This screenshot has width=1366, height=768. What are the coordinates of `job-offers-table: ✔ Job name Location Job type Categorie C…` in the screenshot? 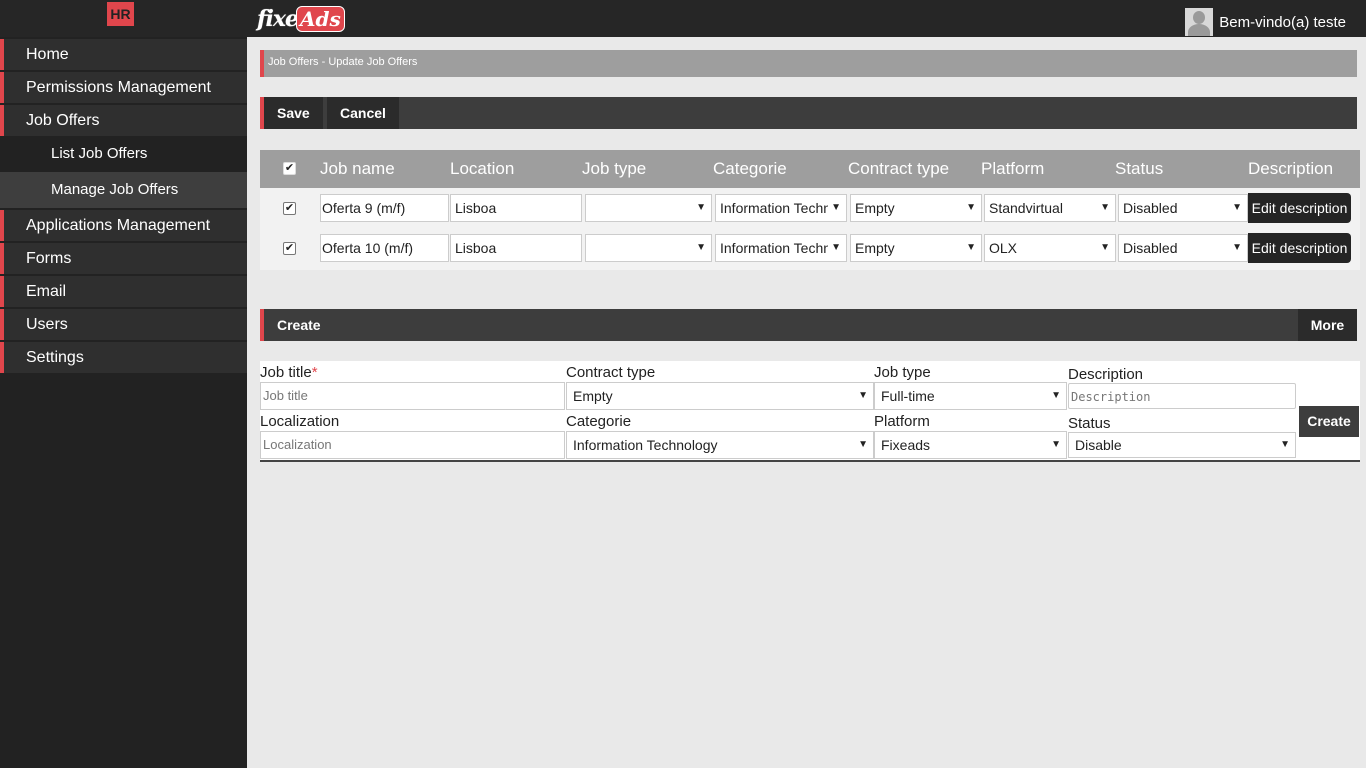 It's located at (810, 210).